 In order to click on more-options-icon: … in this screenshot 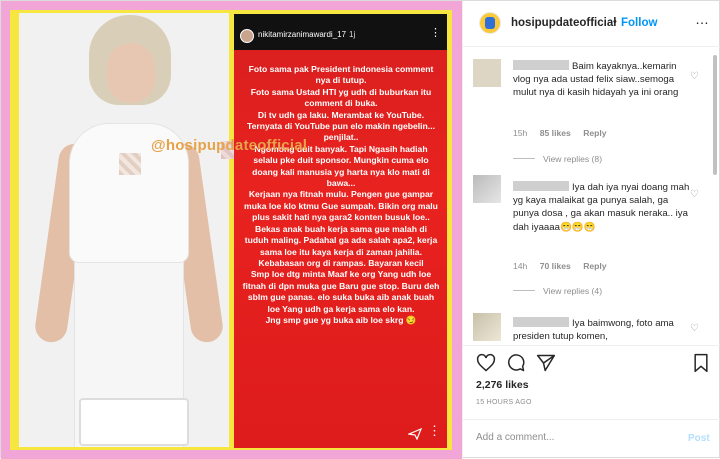, I will do `click(702, 19)`.